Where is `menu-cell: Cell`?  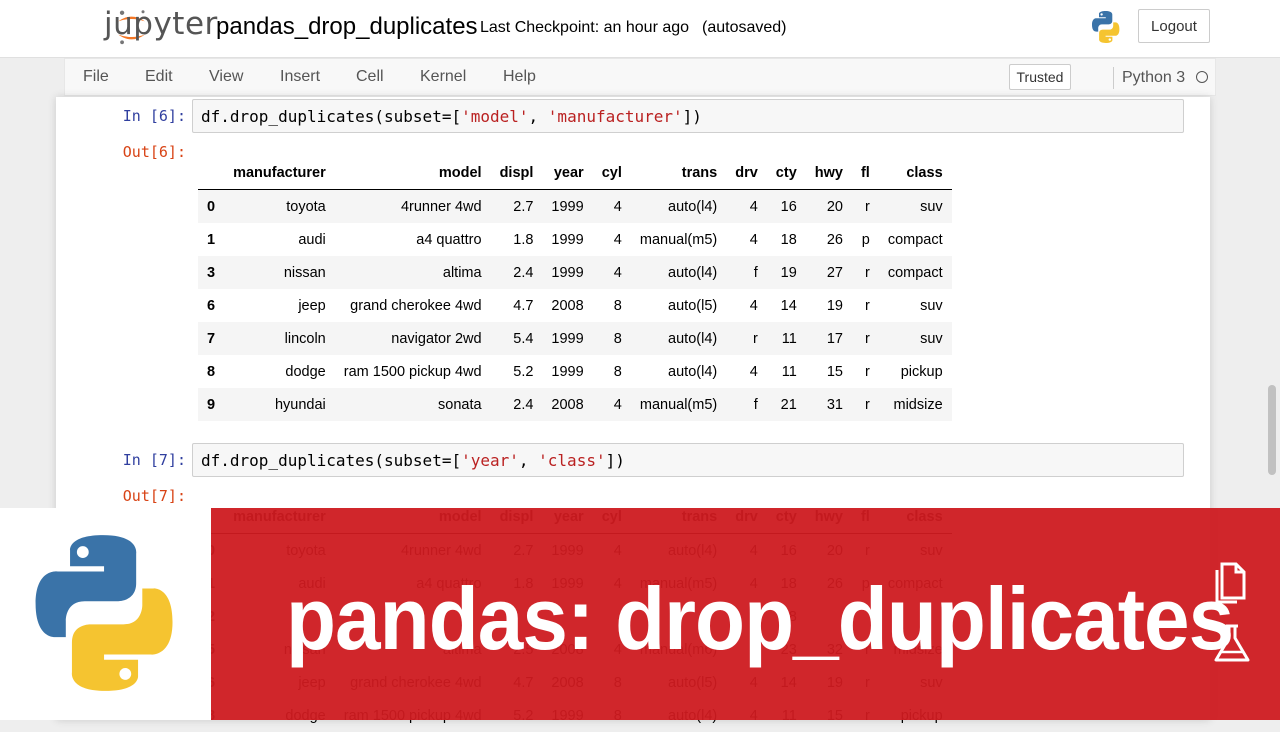
menu-cell: Cell is located at coordinates (370, 77).